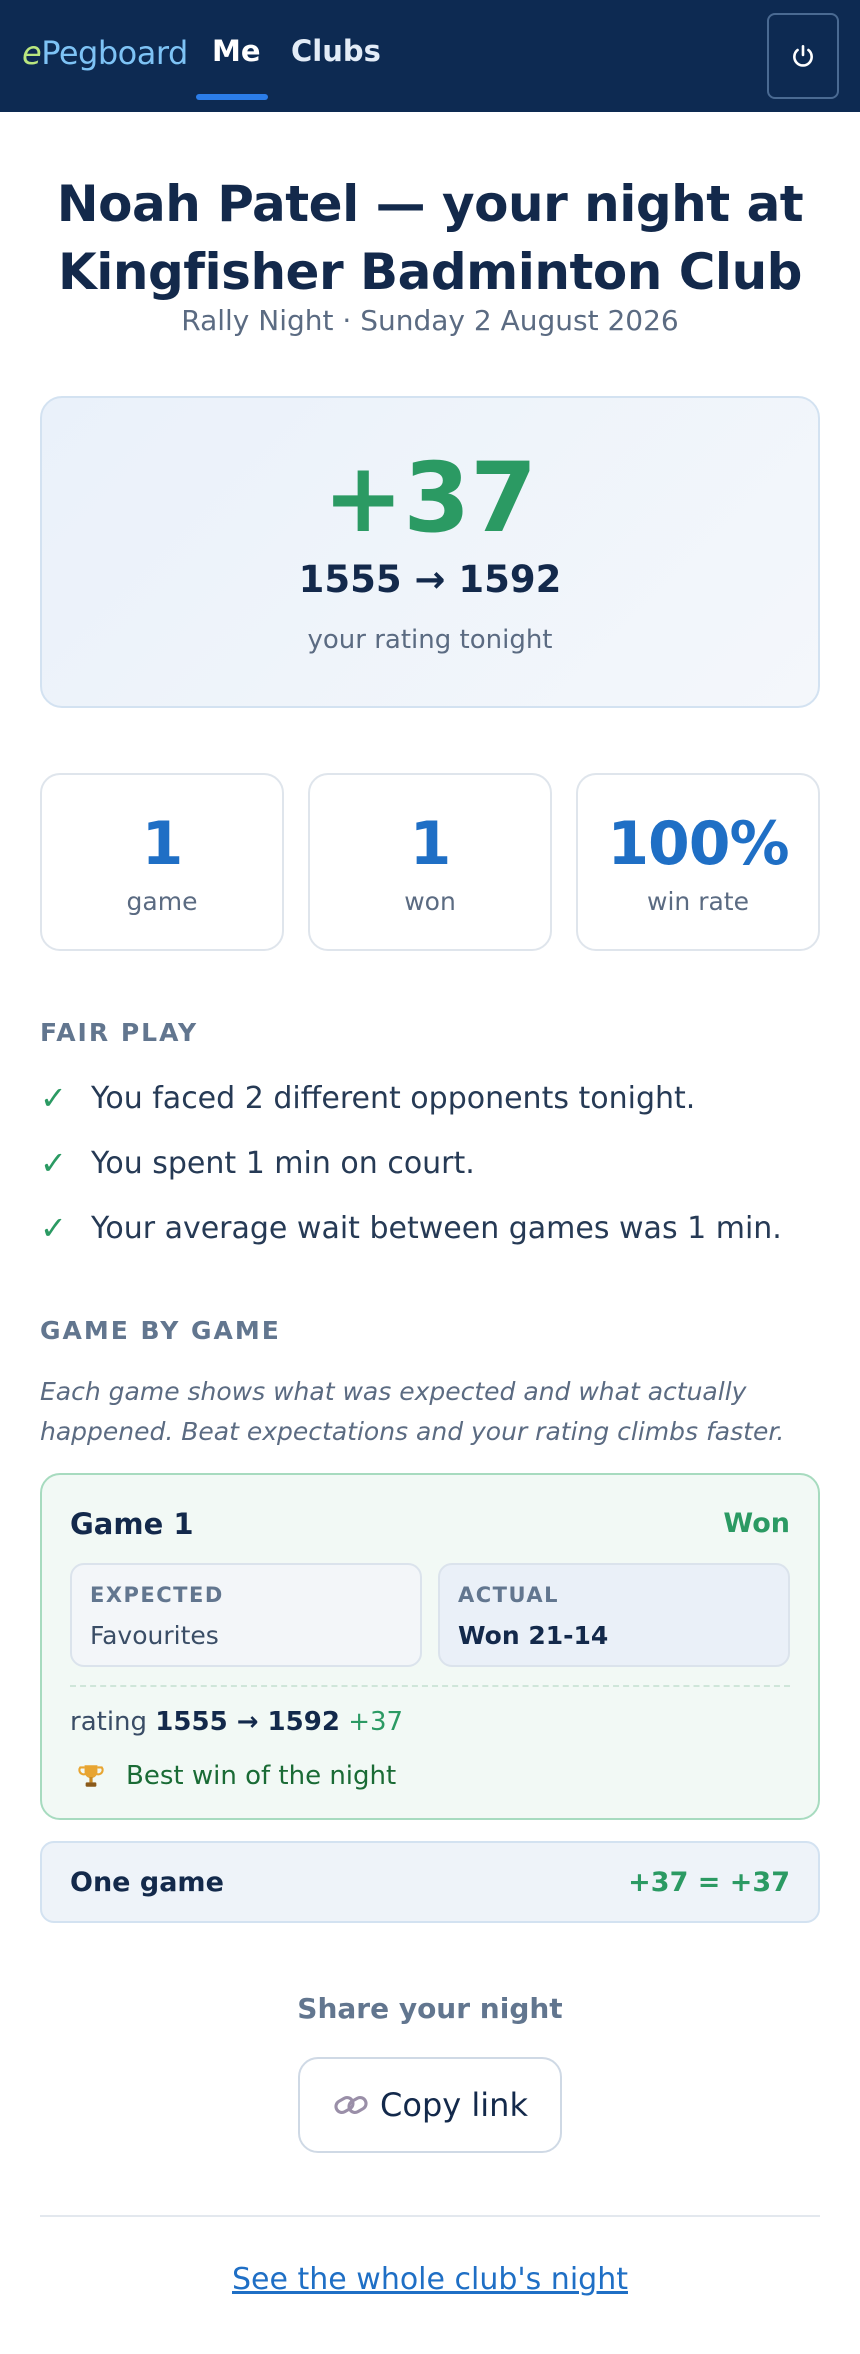 Image resolution: width=860 pixels, height=2354 pixels. Describe the element at coordinates (154, 1635) in the screenshot. I see `expected-value: Favourites` at that location.